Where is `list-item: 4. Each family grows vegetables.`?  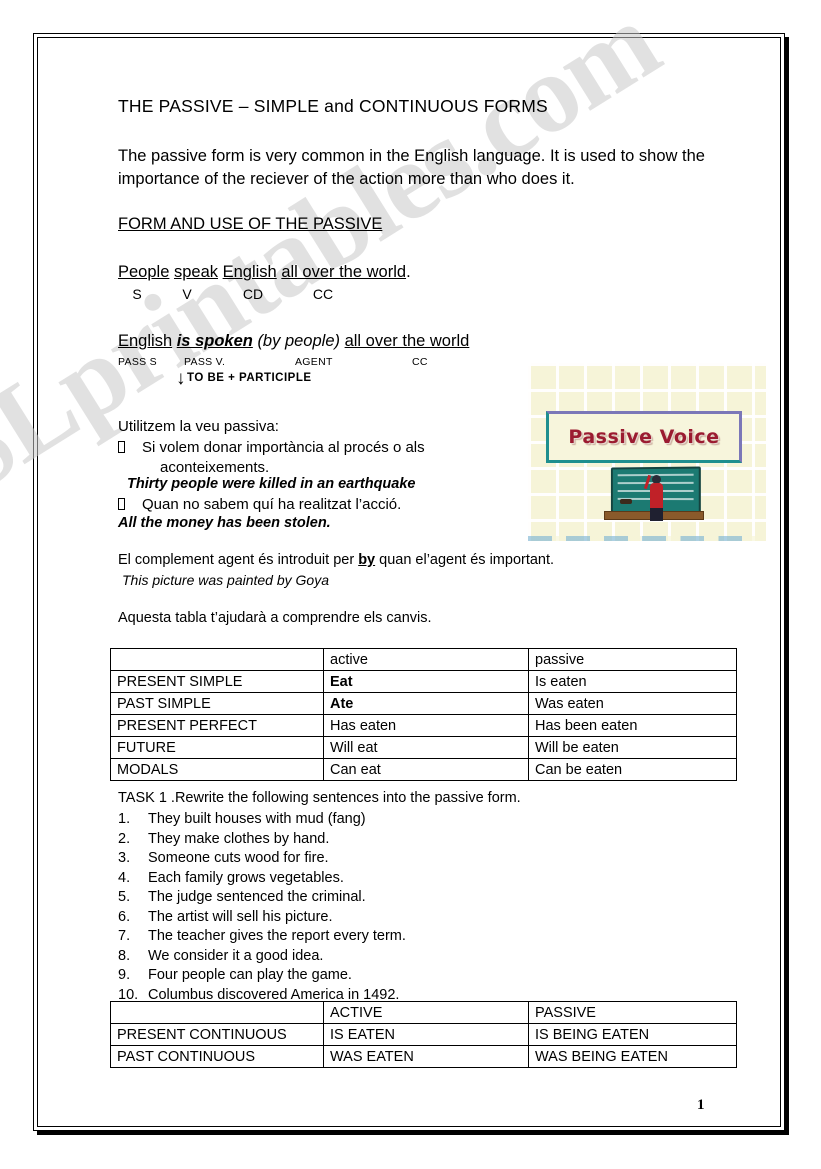 list-item: 4. Each family grows vegetables. is located at coordinates (378, 879).